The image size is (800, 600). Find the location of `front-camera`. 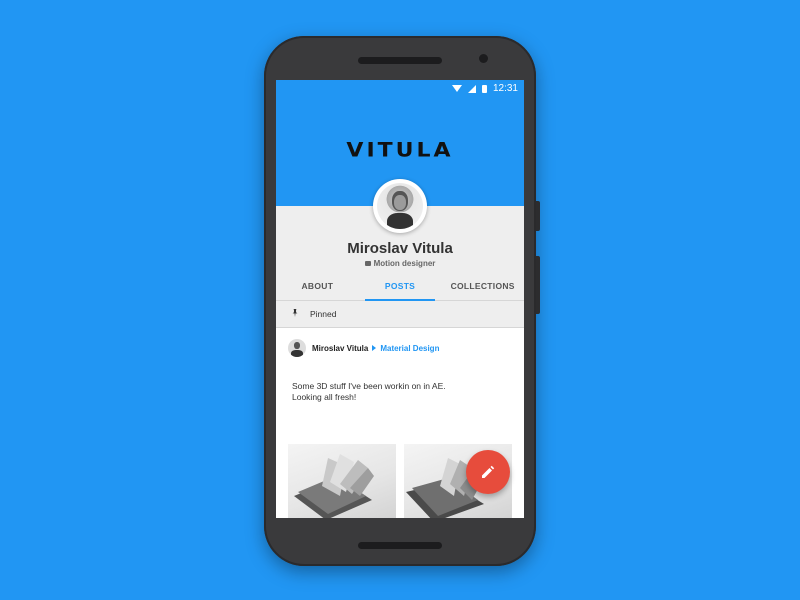

front-camera is located at coordinates (483, 58).